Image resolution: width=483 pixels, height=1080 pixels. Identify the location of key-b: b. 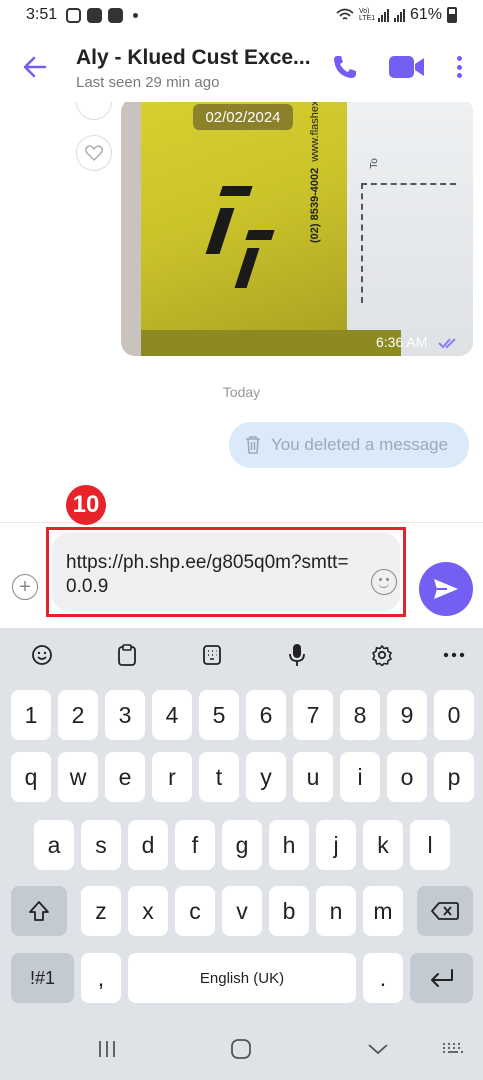
(289, 911).